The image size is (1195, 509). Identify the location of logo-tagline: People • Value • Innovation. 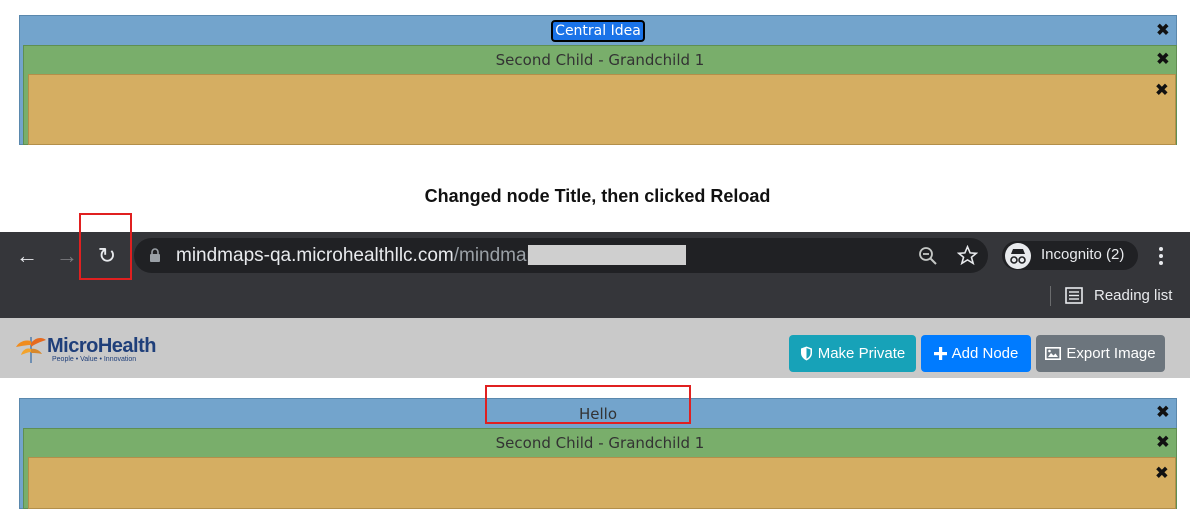
(94, 359).